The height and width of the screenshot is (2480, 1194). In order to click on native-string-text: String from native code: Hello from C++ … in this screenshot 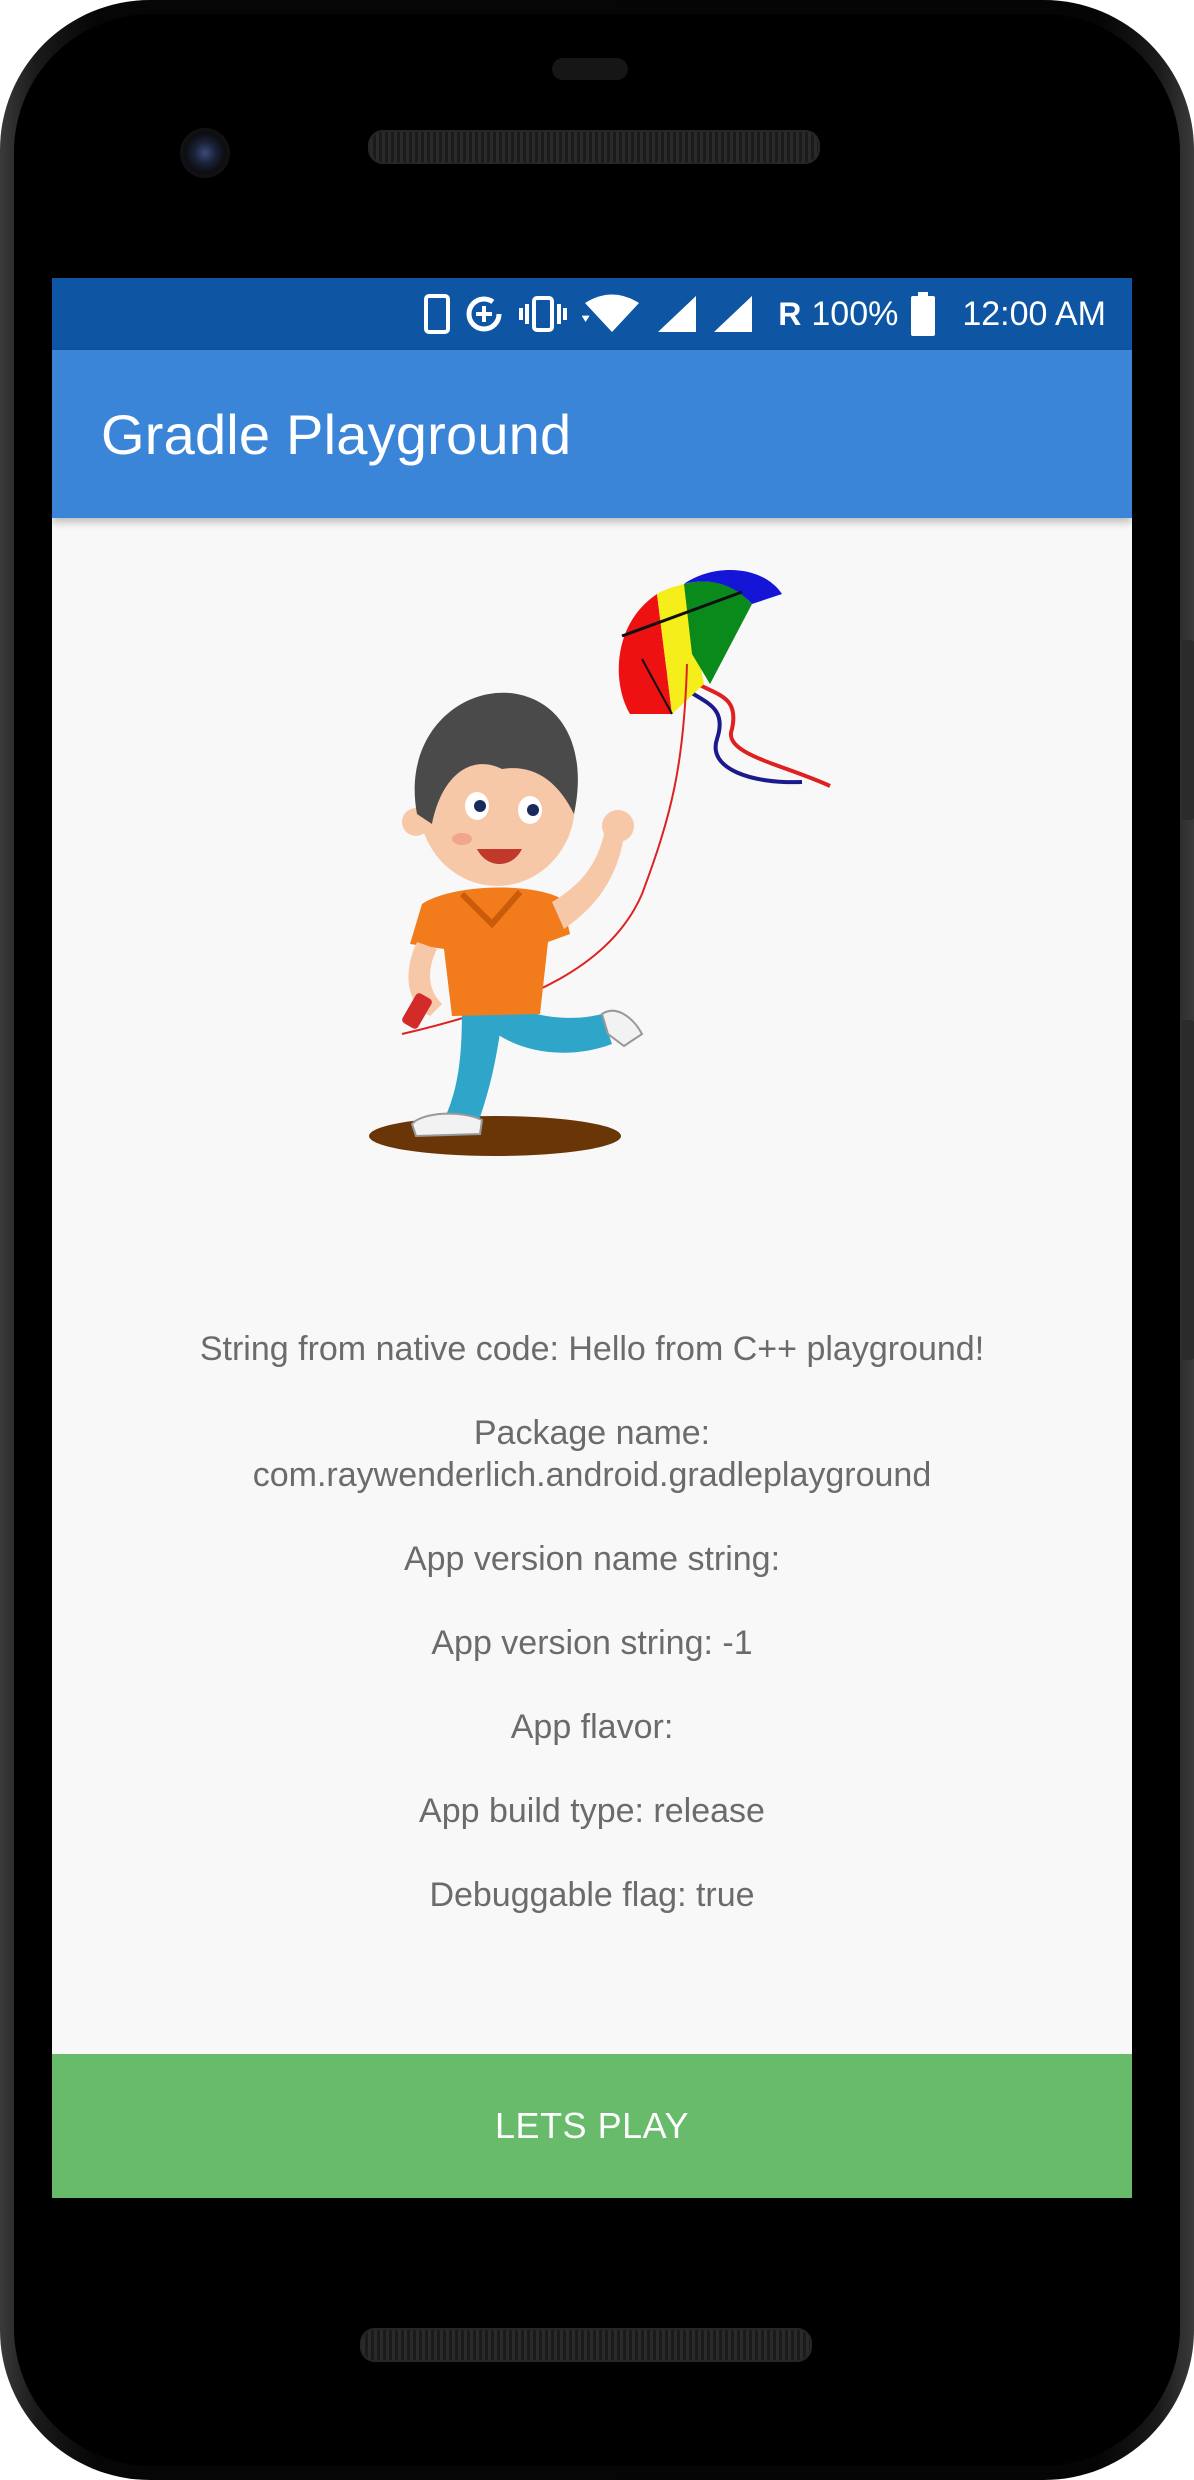, I will do `click(592, 1349)`.